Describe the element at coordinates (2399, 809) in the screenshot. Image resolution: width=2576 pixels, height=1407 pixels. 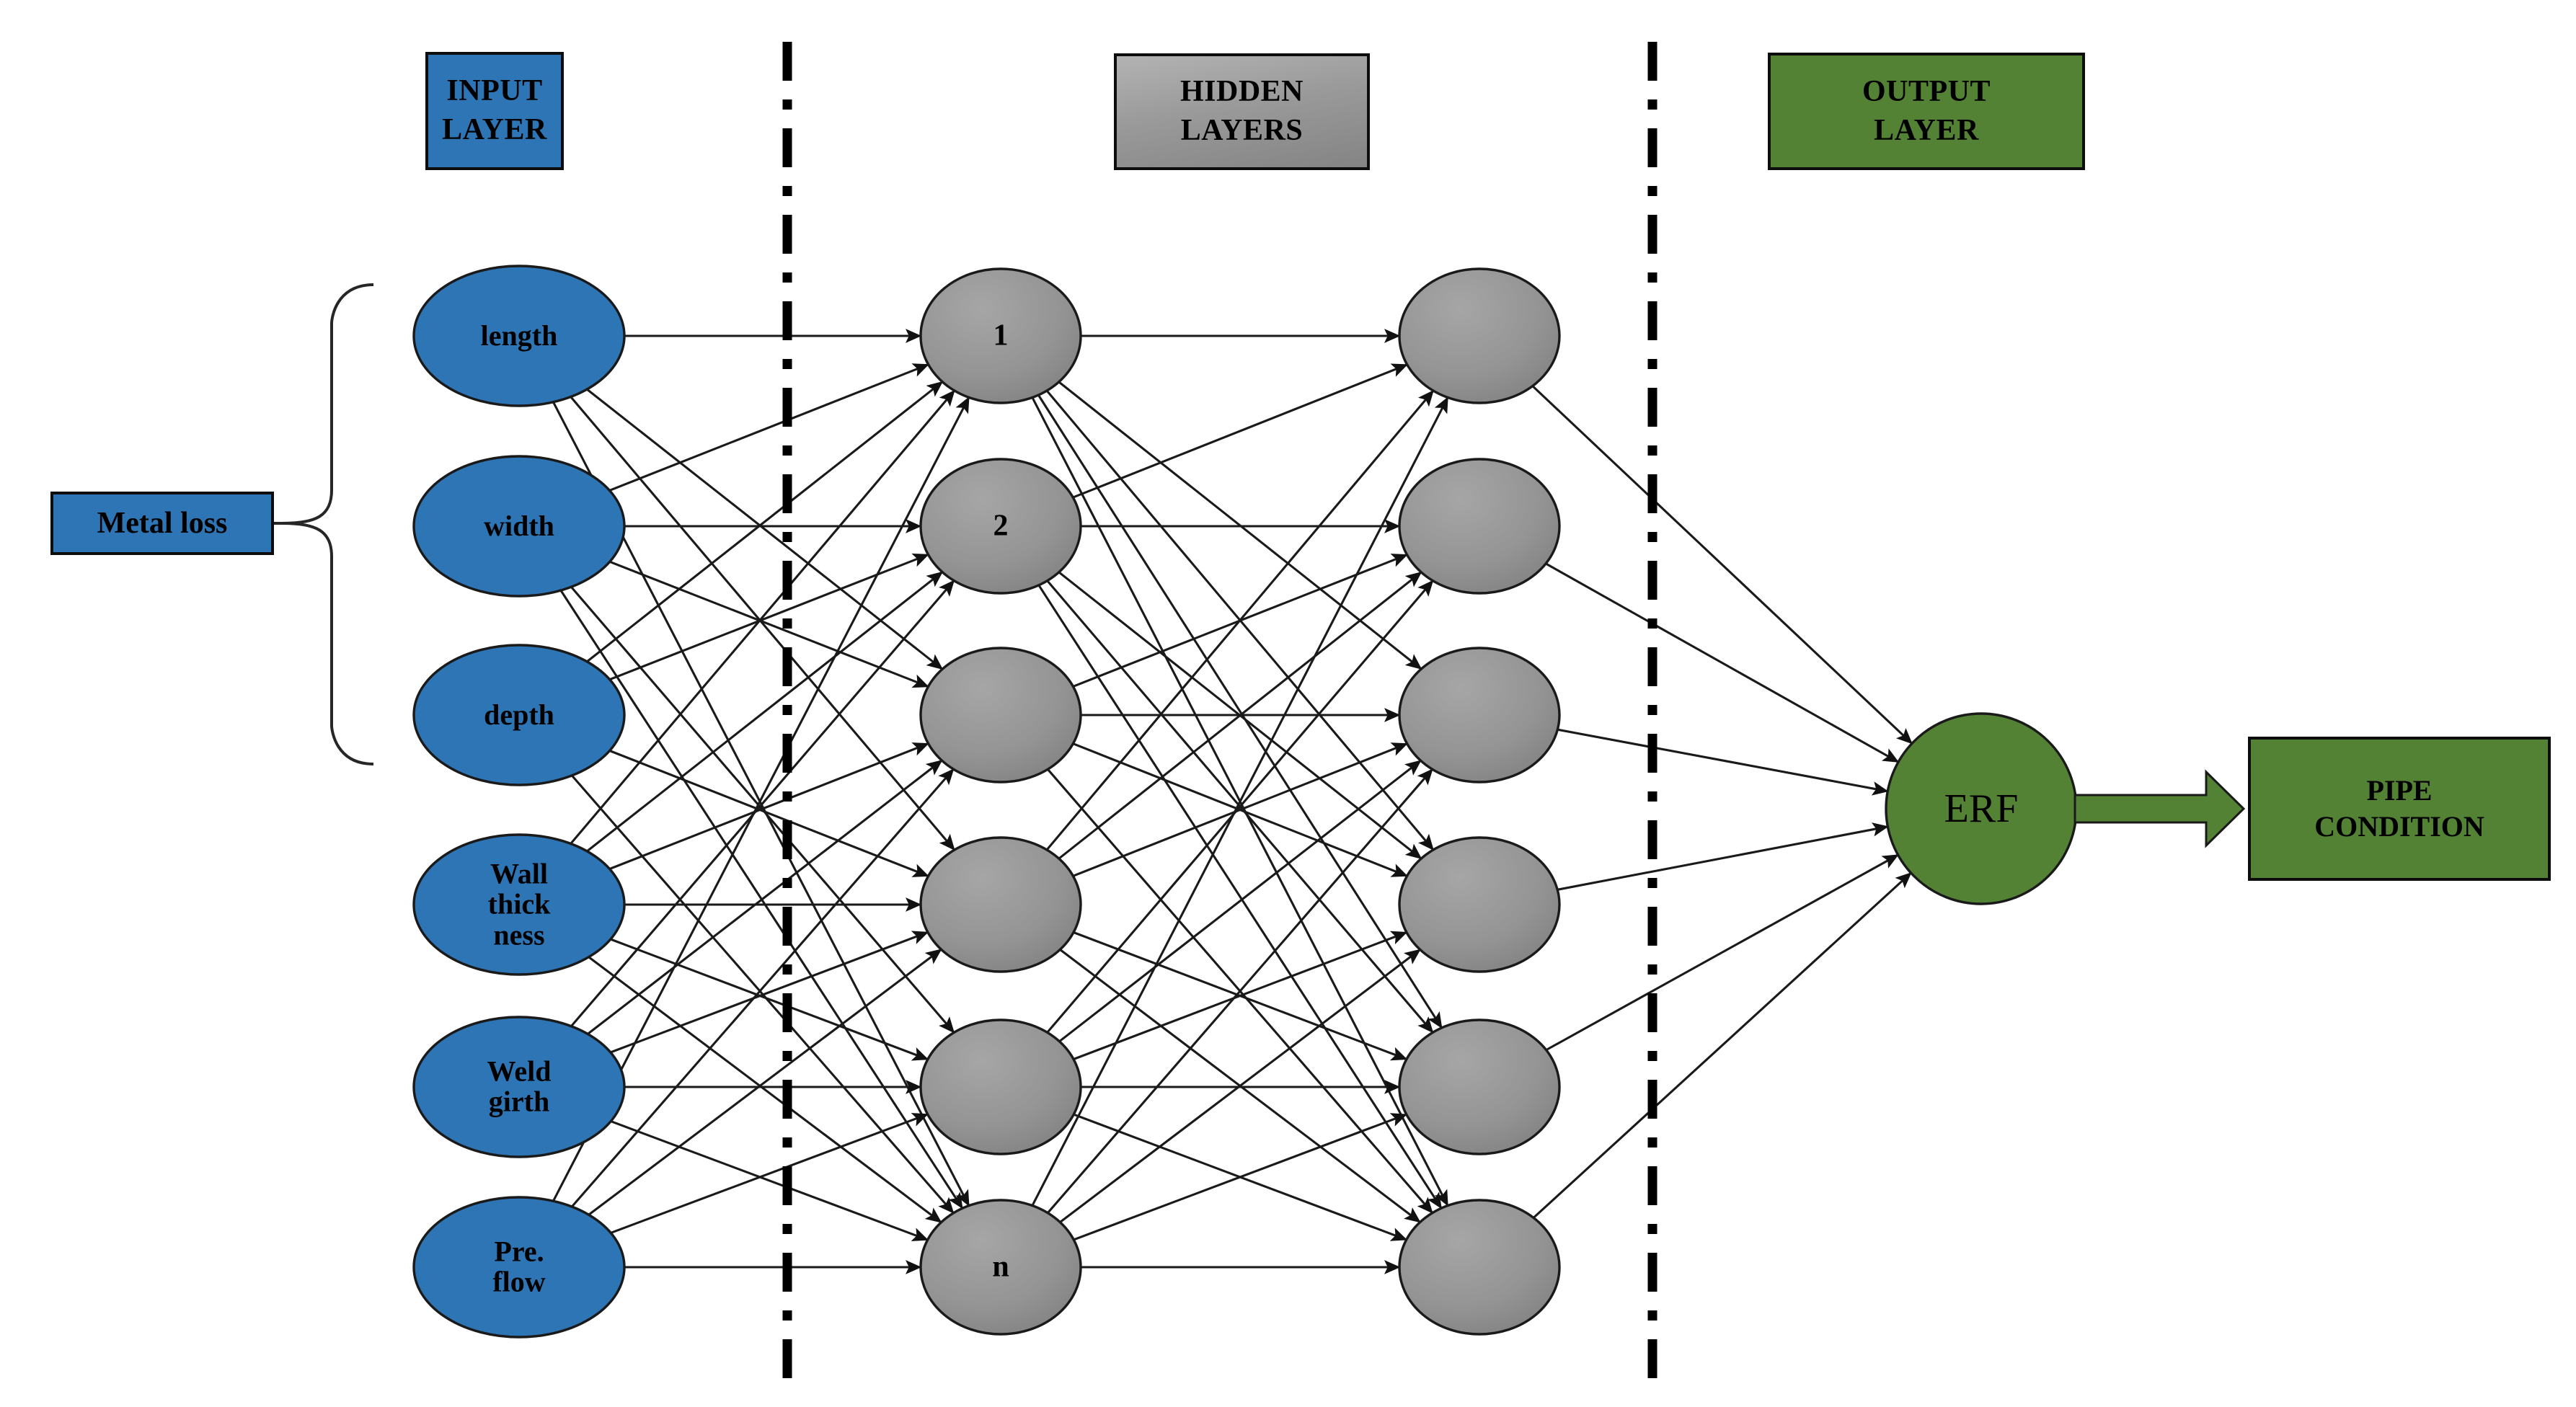
I see `pipe-condition-box: PIPE CONDITION` at that location.